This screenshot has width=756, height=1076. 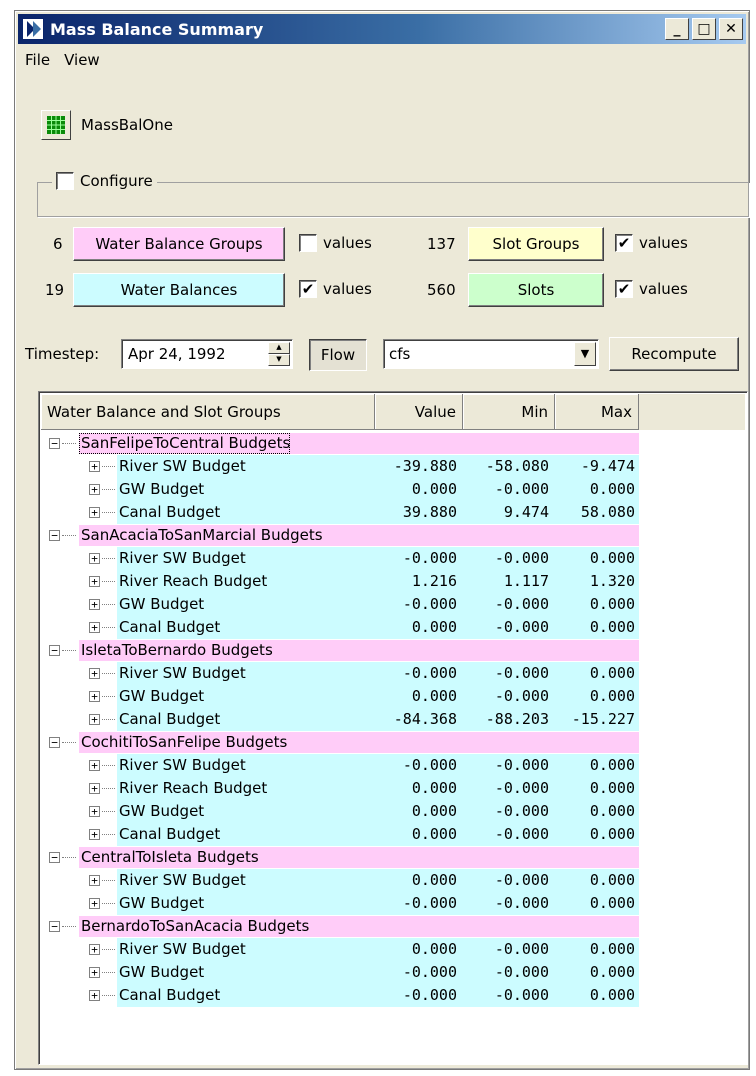 What do you see at coordinates (597, 412) in the screenshot?
I see `column-header-max: Max` at bounding box center [597, 412].